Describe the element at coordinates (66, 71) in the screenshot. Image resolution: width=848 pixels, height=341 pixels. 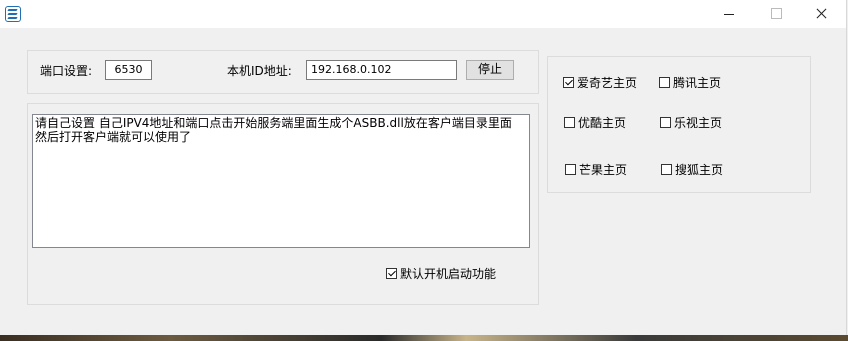
I see `port-label: 端口设置:` at that location.